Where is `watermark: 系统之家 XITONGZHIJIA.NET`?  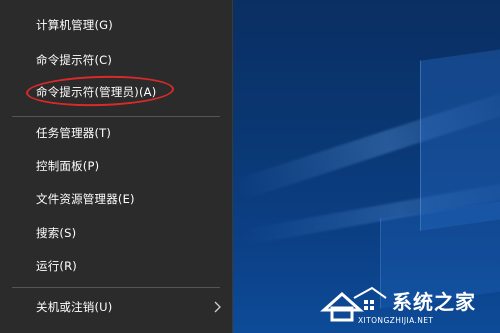
watermark: 系统之家 XITONGZHIJIA.NET is located at coordinates (409, 306).